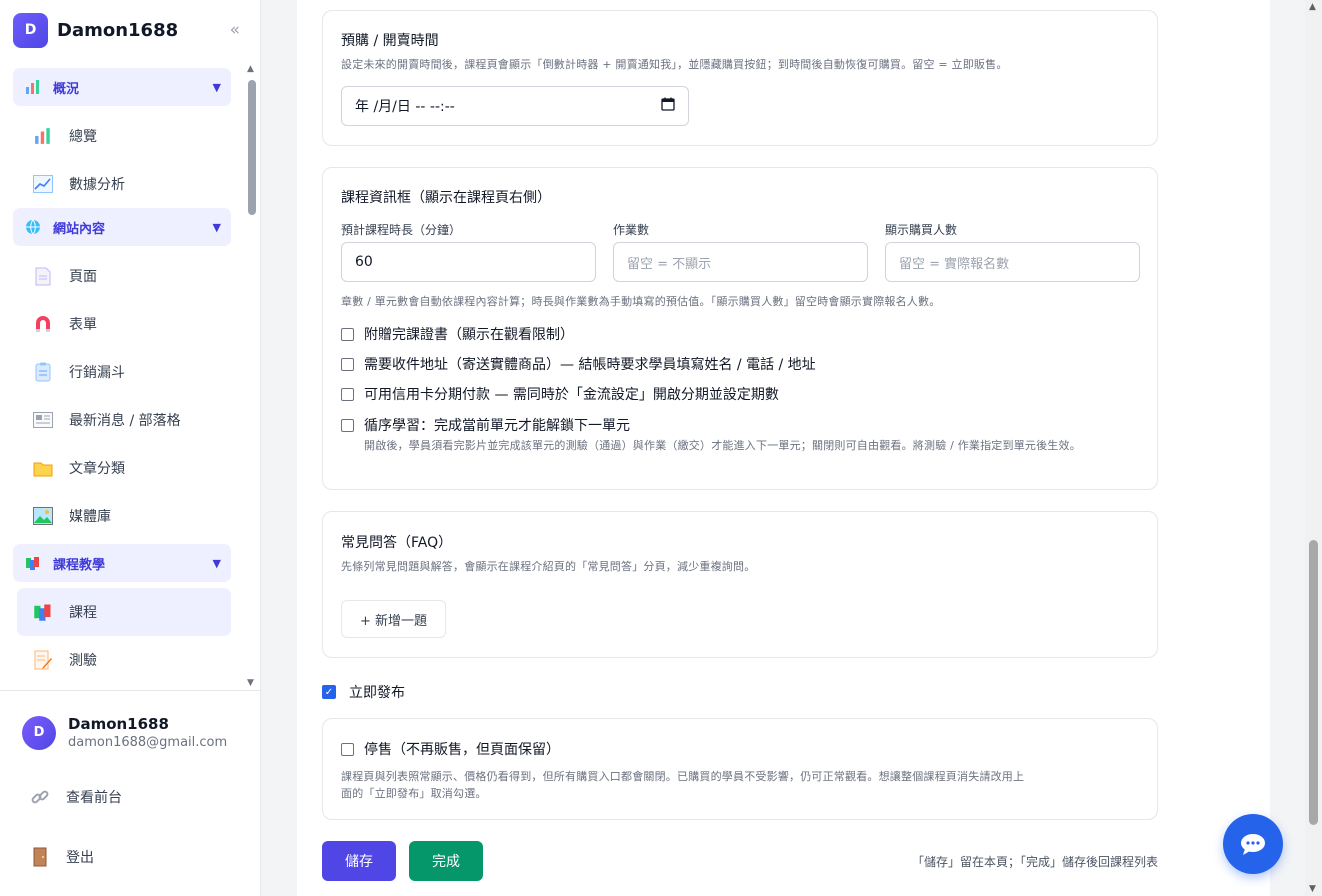  I want to click on shipping-address-checkbox, so click(347, 364).